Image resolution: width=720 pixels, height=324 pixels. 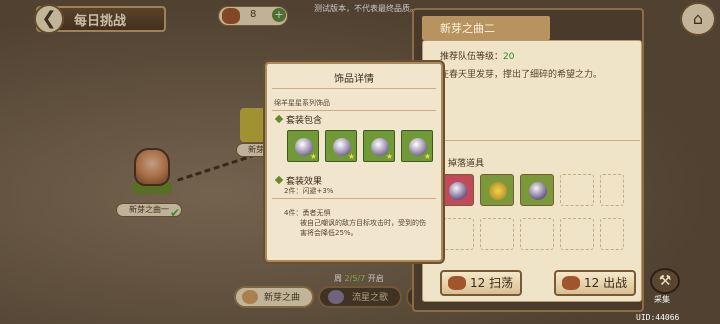 What do you see at coordinates (665, 281) in the screenshot?
I see `pickaxe-icon: ⚒` at bounding box center [665, 281].